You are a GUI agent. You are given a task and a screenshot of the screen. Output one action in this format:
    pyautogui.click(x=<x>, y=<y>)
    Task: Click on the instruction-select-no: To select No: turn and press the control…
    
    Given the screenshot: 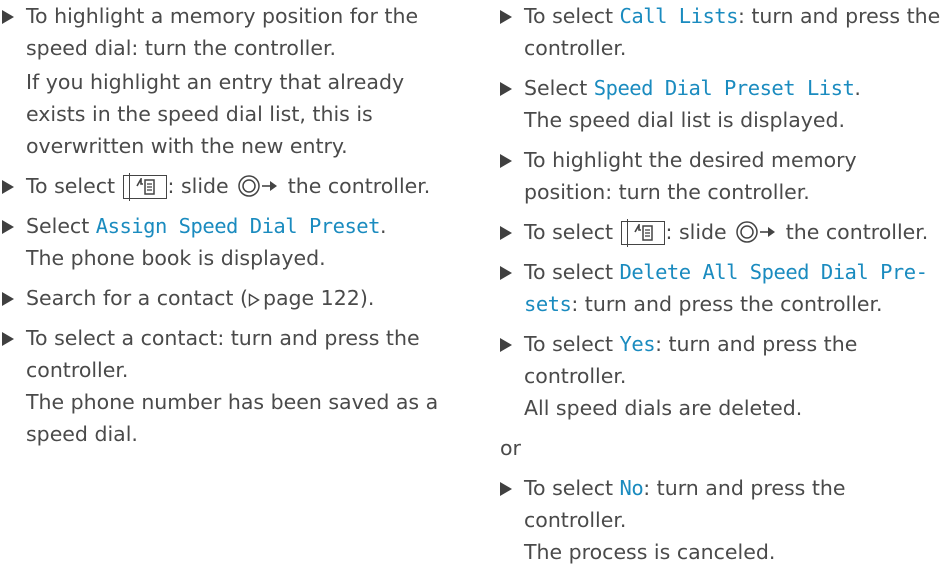 What is the action you would take?
    pyautogui.click(x=722, y=520)
    